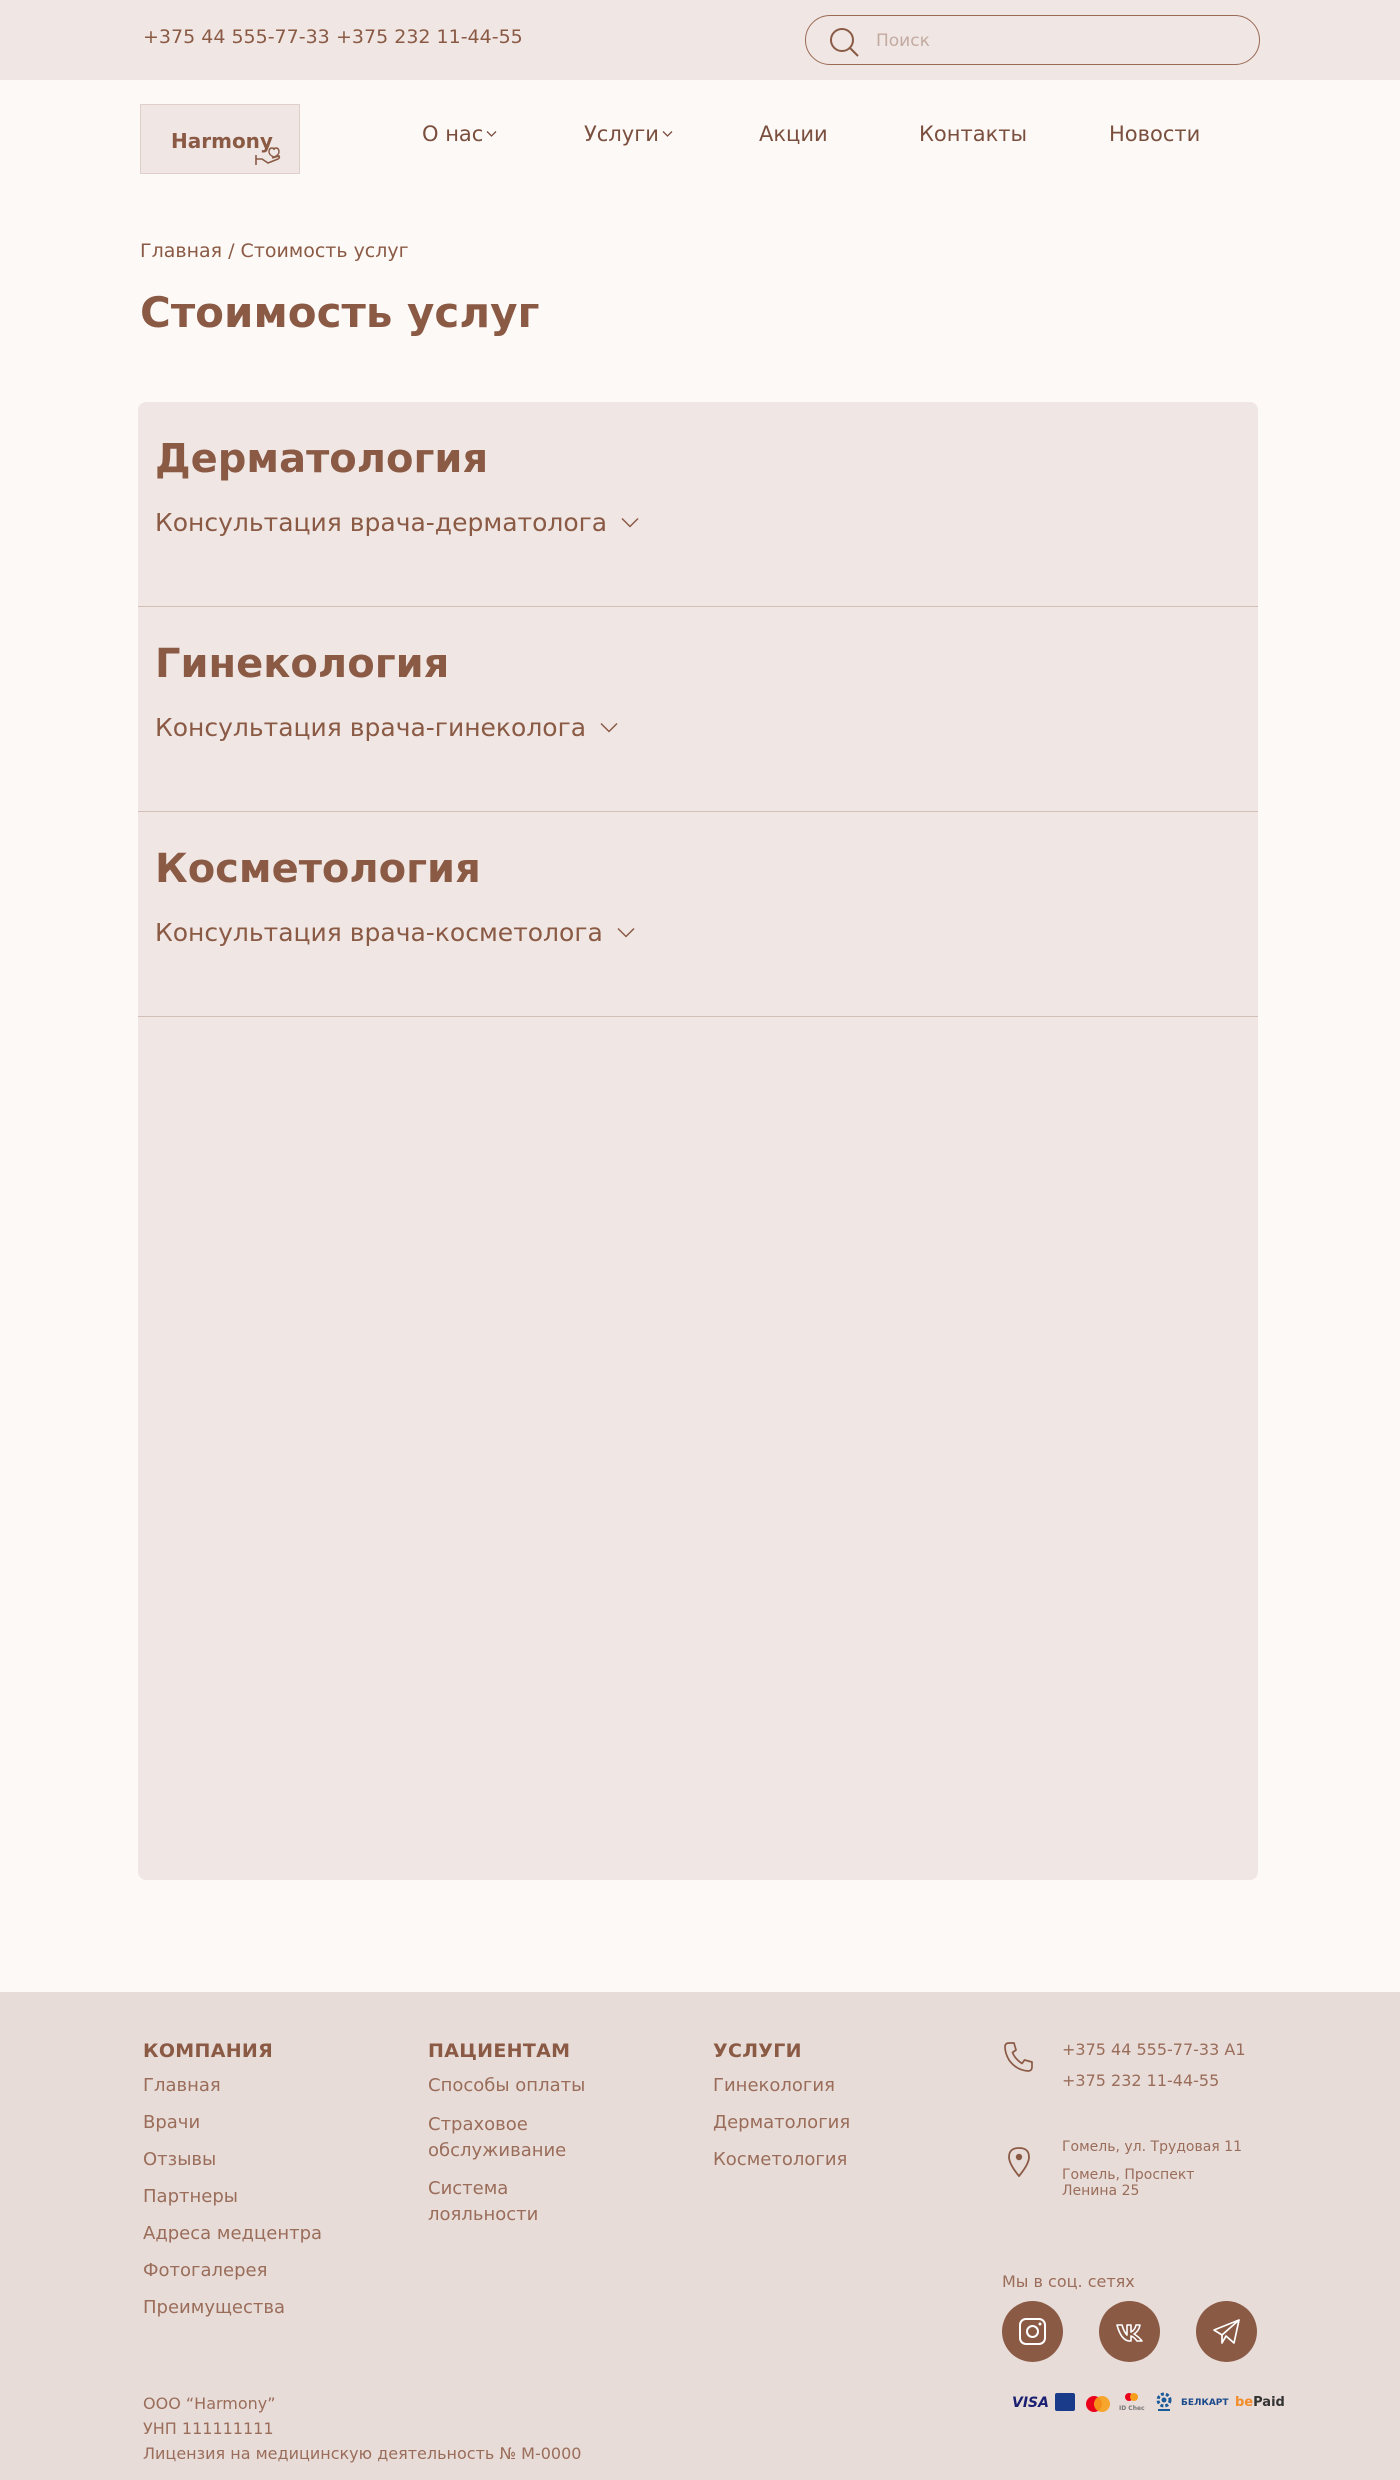 This screenshot has width=1400, height=2480. I want to click on id-check-logo: ID Check, so click(1134, 2403).